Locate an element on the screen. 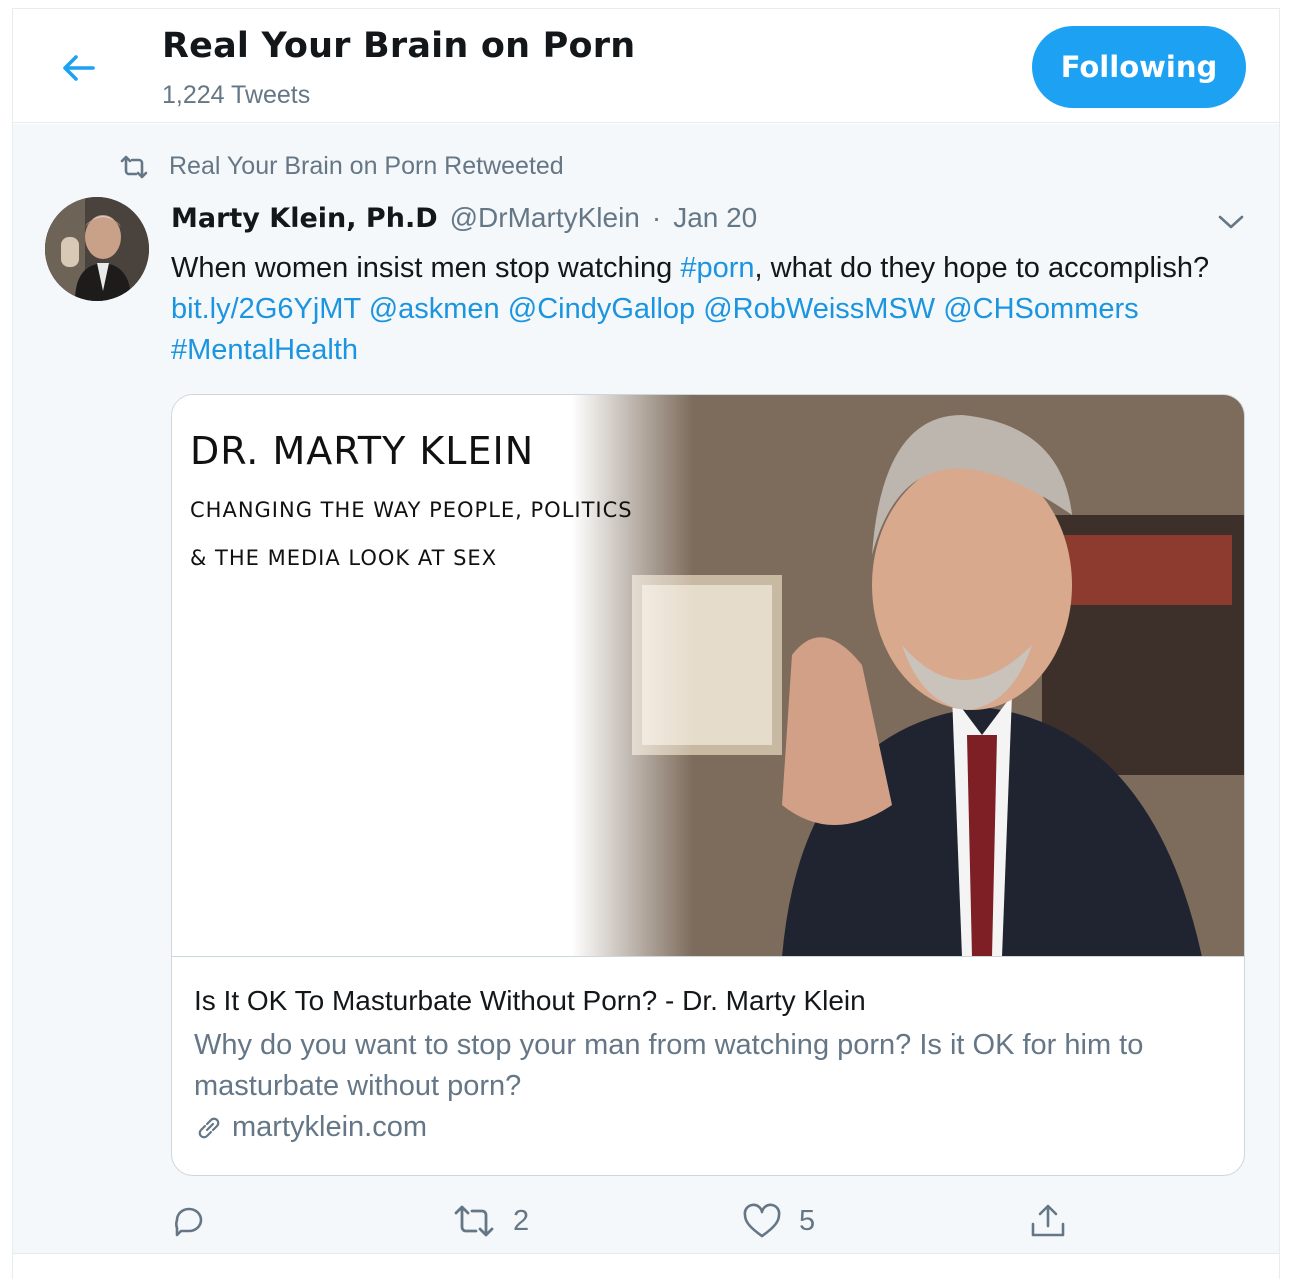  card-image-title: DR. MARTY KLEIN is located at coordinates (362, 451).